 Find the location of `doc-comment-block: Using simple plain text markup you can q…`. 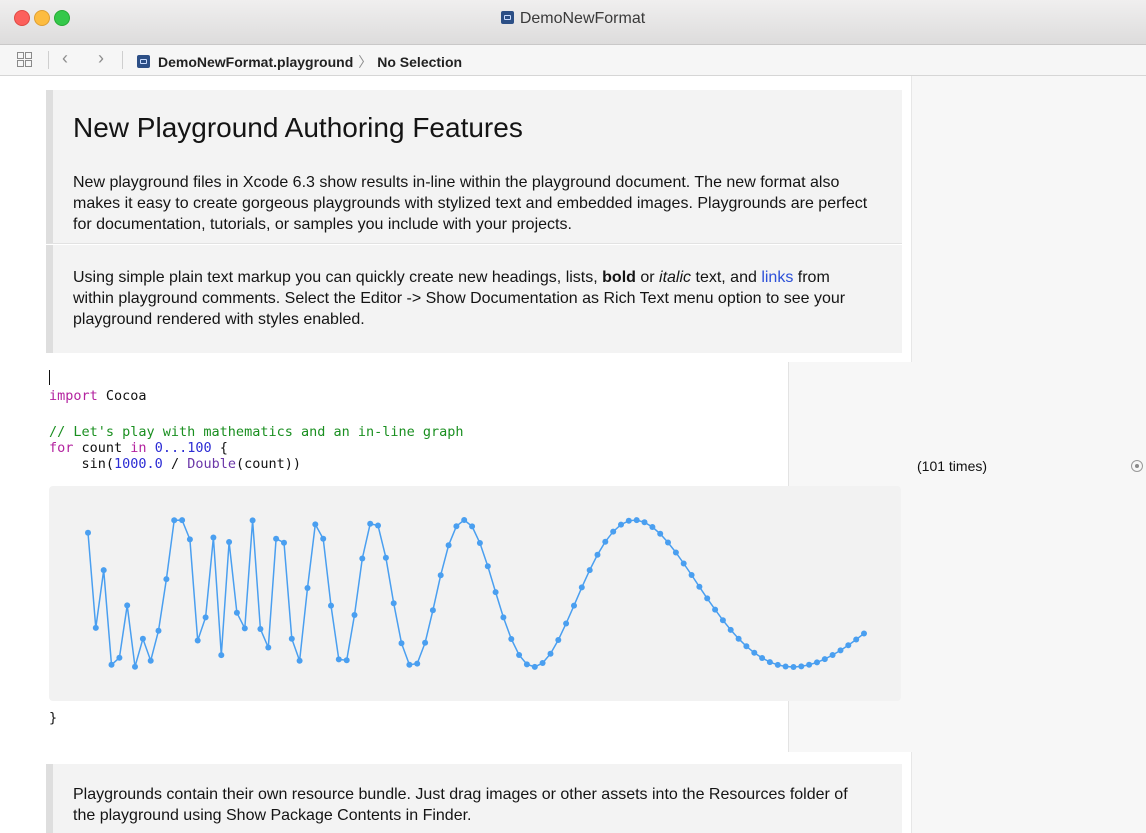

doc-comment-block: Using simple plain text markup you can q… is located at coordinates (474, 299).